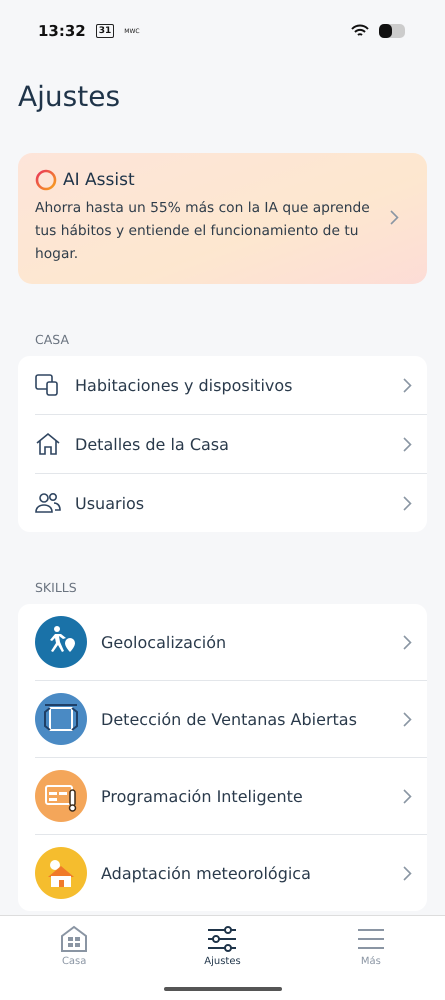 The image size is (445, 1000). Describe the element at coordinates (232, 503) in the screenshot. I see `settings-item: Usuarios` at that location.